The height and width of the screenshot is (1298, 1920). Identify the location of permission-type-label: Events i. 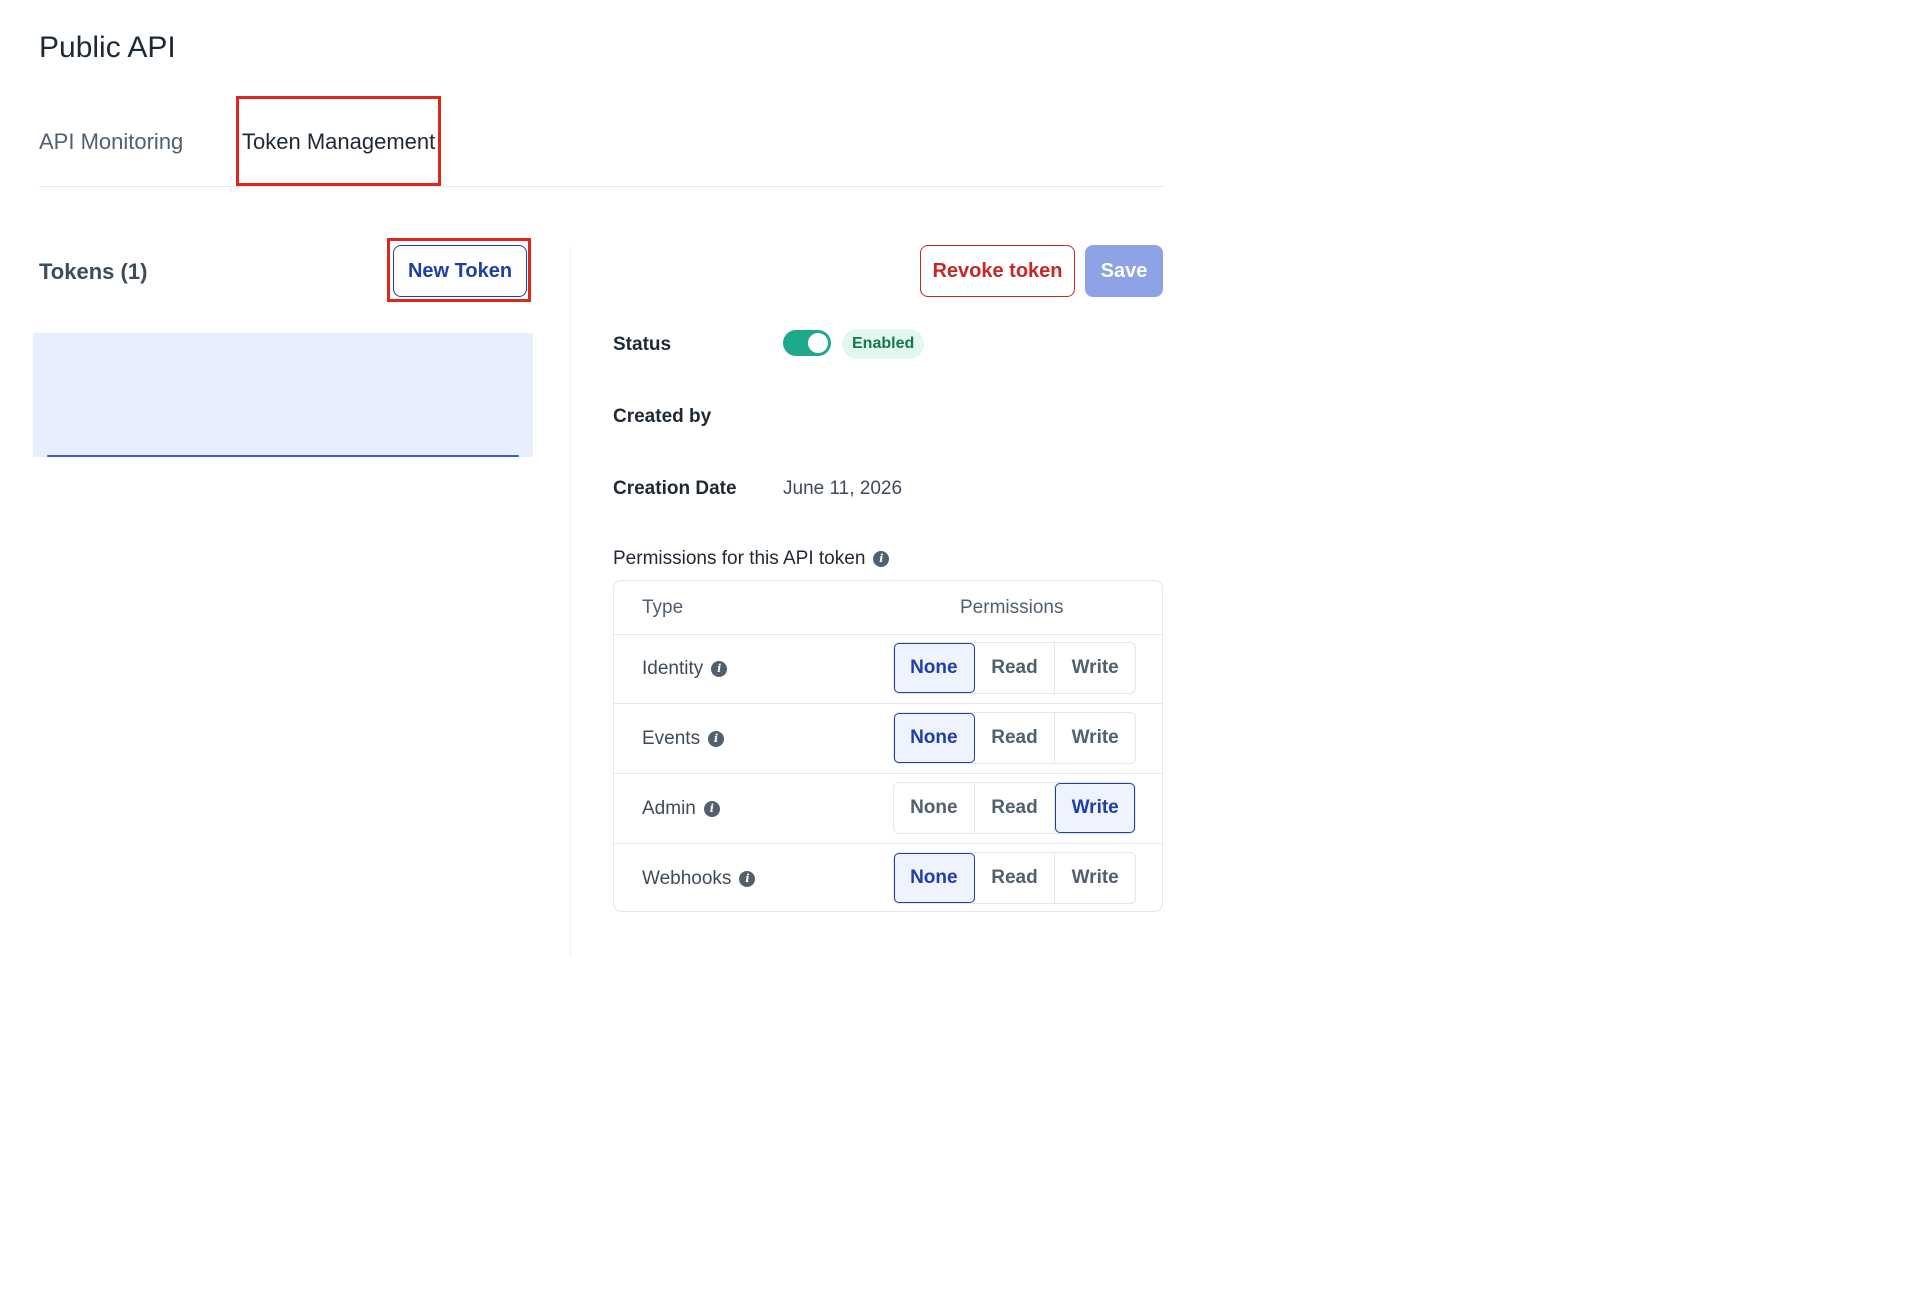
(683, 738).